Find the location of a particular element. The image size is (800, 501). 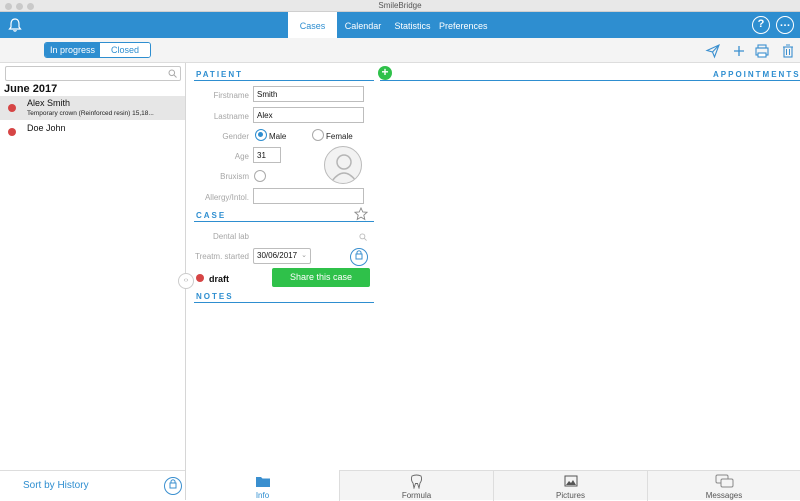

month-header: June 2017 is located at coordinates (31, 89).